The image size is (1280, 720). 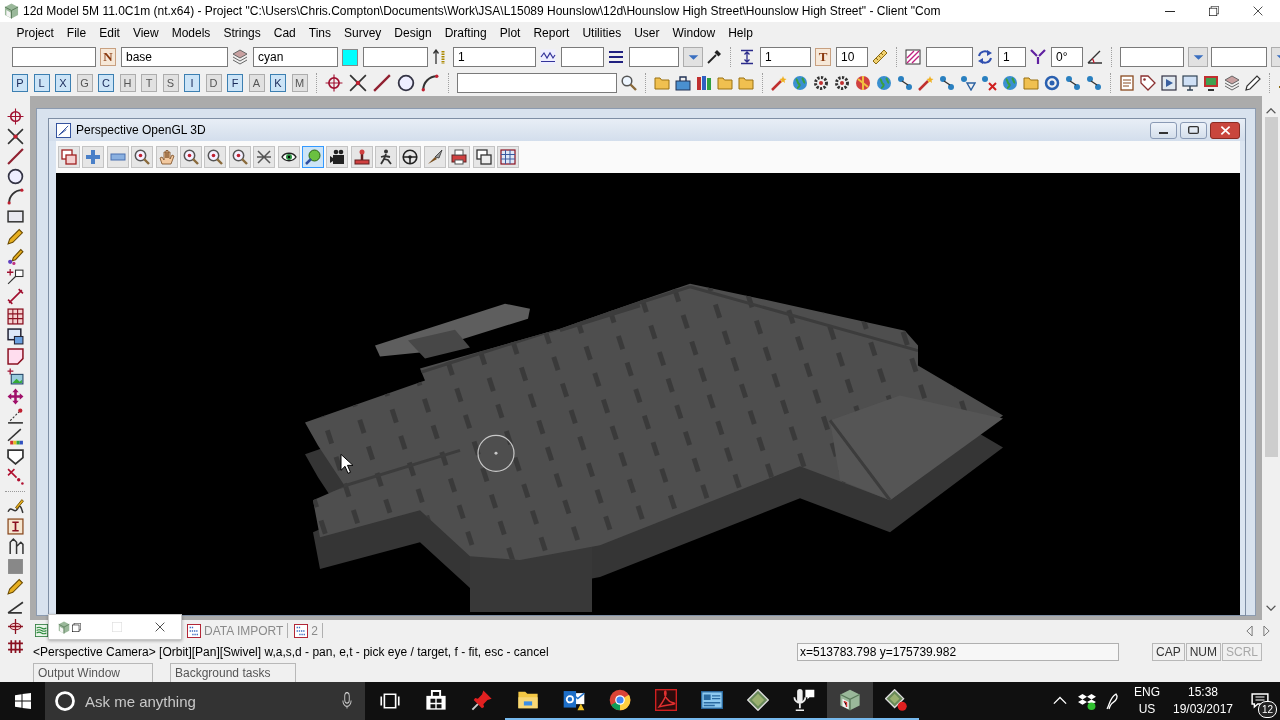 What do you see at coordinates (968, 83) in the screenshot?
I see `node-filter-icon` at bounding box center [968, 83].